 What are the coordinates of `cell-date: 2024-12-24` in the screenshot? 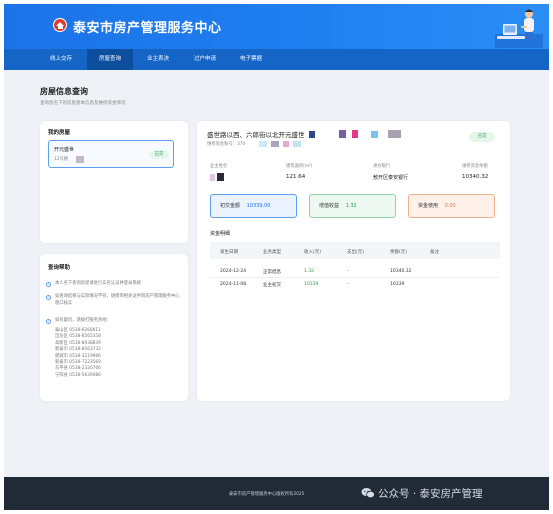 It's located at (233, 271).